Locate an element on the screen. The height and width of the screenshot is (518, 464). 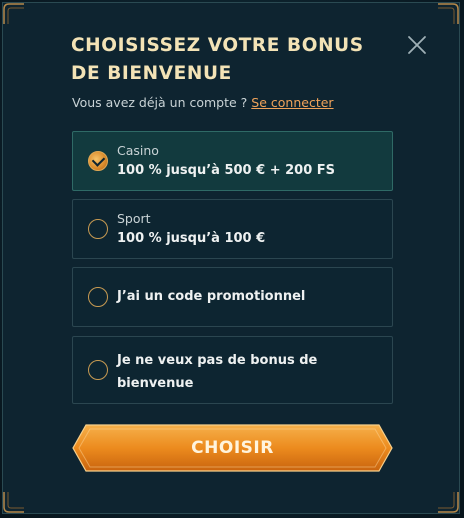
modal-title: CHOISISSEZ VOTRE BONUS DE BIENVENUE is located at coordinates (217, 59).